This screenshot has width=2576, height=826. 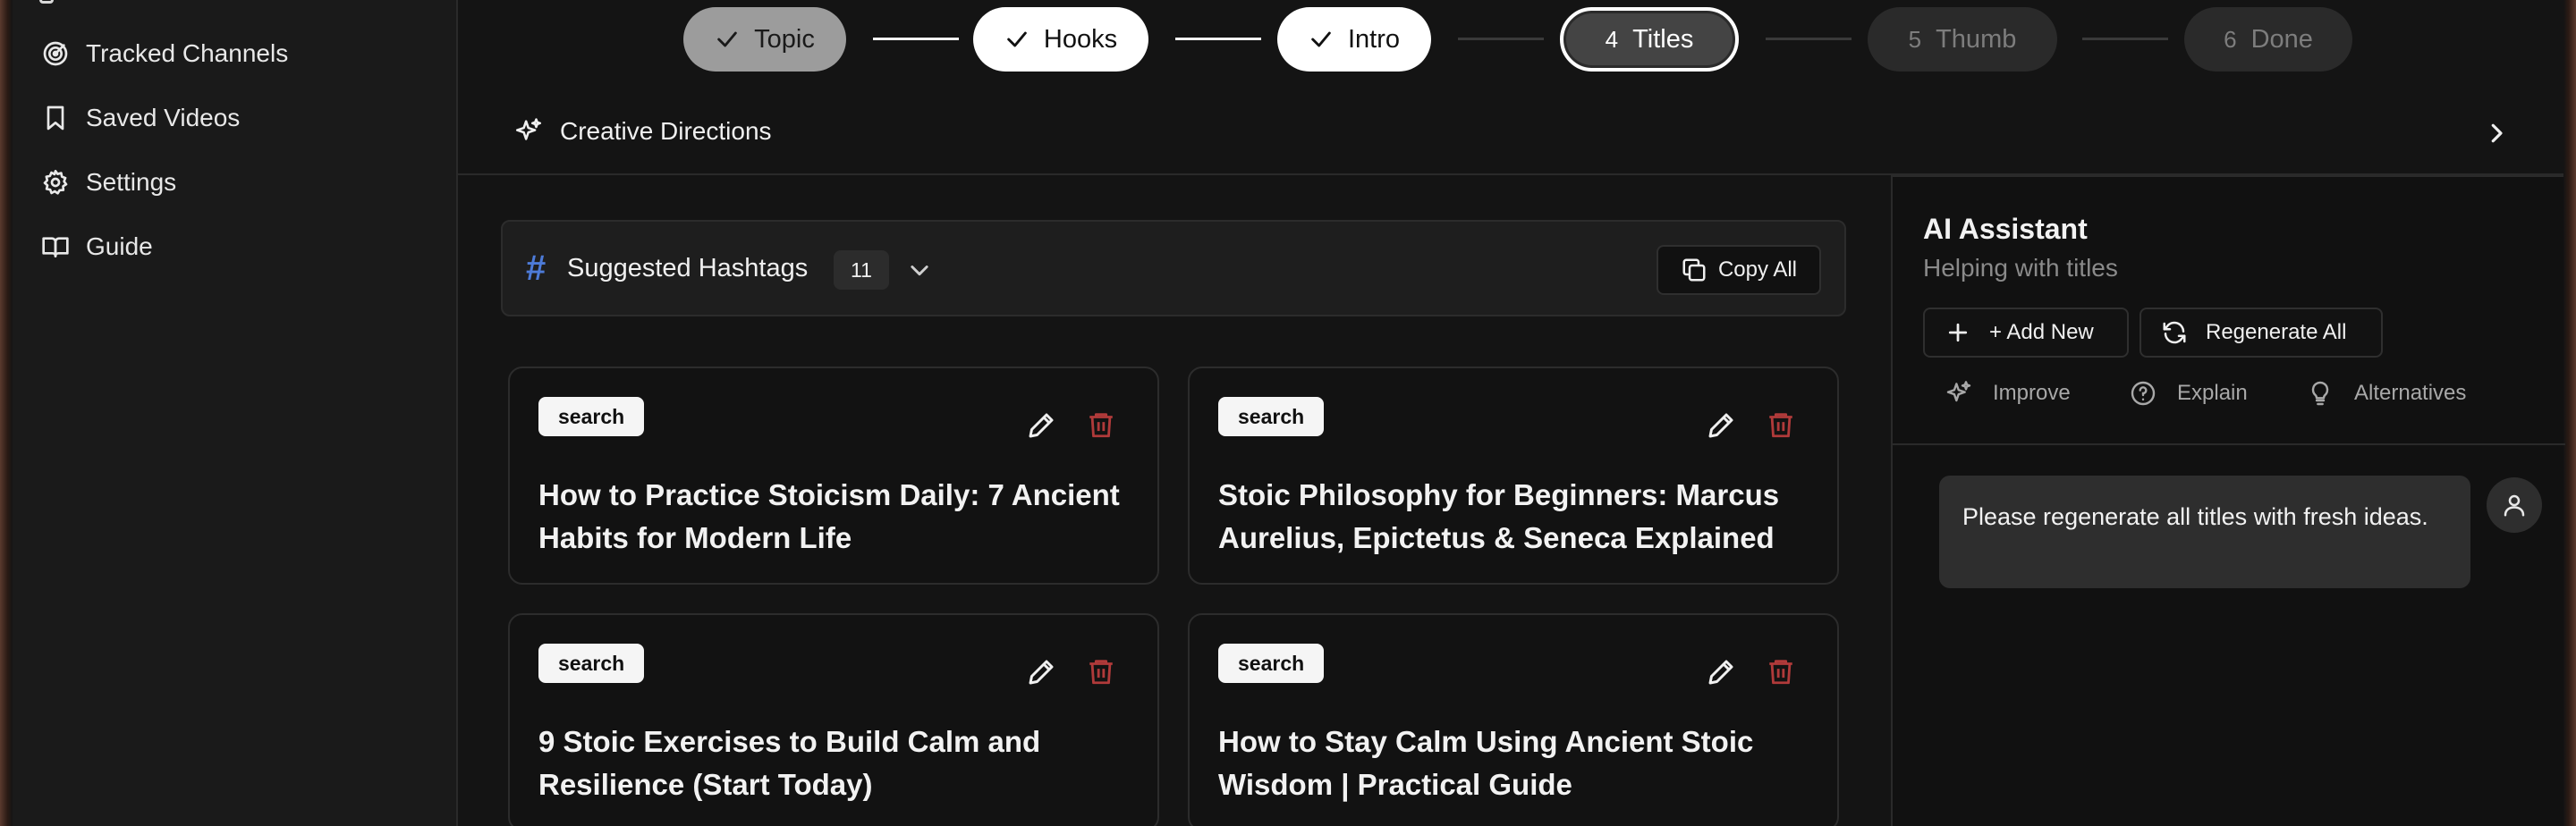 I want to click on improve-label: Improve, so click(x=2032, y=393).